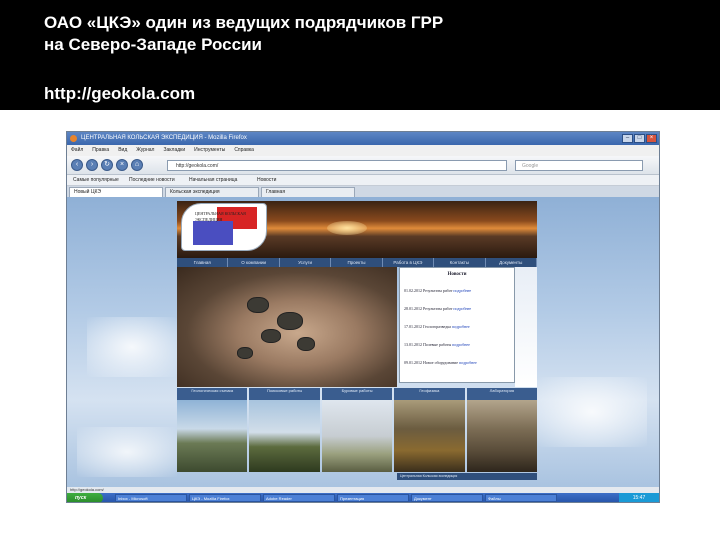  What do you see at coordinates (213, 180) in the screenshot?
I see `bookmark-item: Начальная страница` at bounding box center [213, 180].